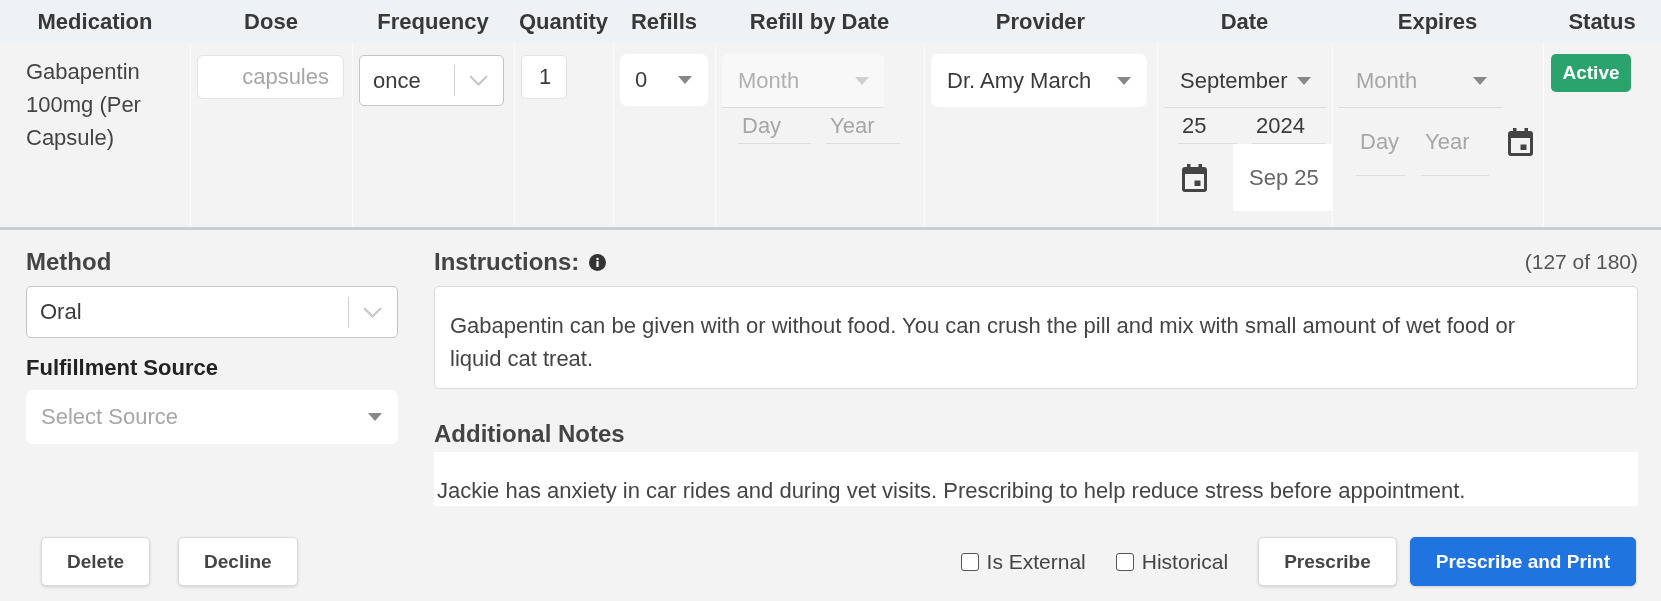 The height and width of the screenshot is (601, 1661). Describe the element at coordinates (431, 80) in the screenshot. I see `frequency-select: once` at that location.